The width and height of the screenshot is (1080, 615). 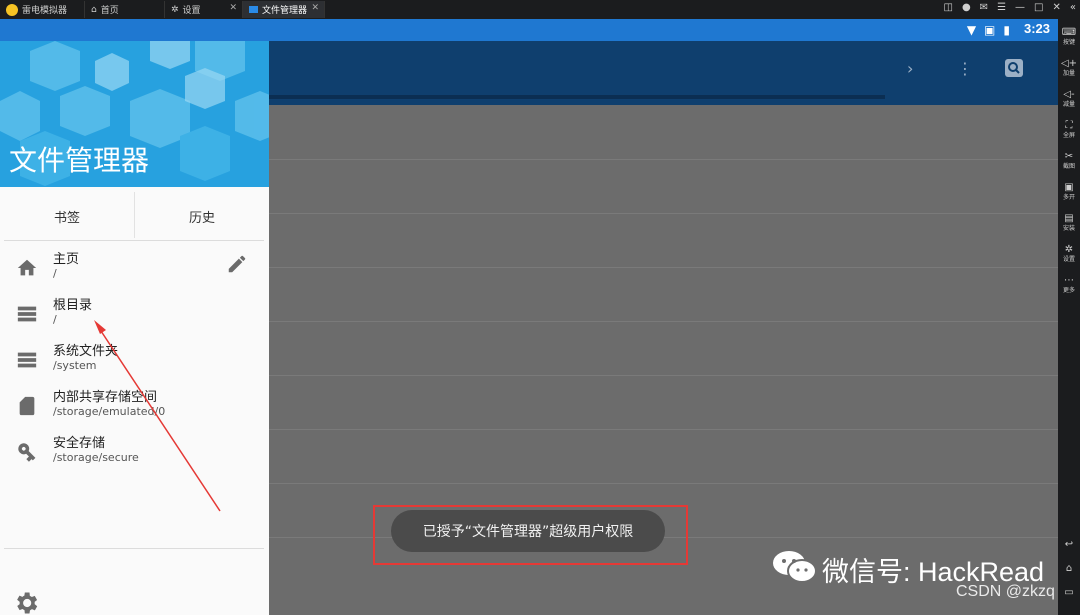 I want to click on drawer-tabs: 书签 历史, so click(x=134, y=216).